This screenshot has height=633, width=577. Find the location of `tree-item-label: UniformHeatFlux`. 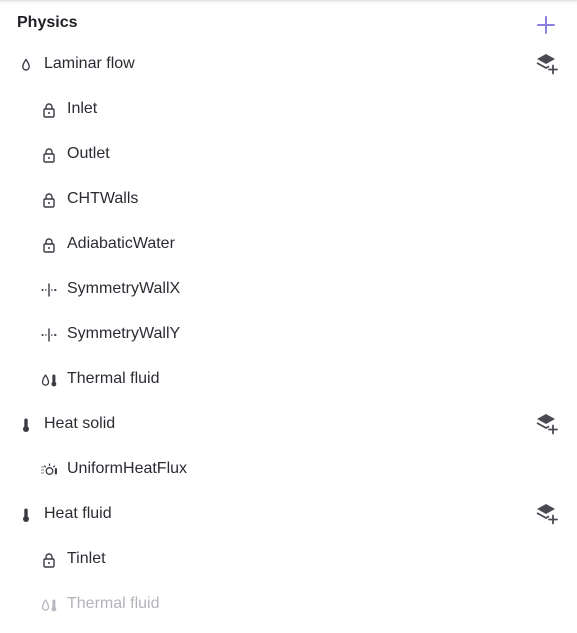

tree-item-label: UniformHeatFlux is located at coordinates (127, 468).